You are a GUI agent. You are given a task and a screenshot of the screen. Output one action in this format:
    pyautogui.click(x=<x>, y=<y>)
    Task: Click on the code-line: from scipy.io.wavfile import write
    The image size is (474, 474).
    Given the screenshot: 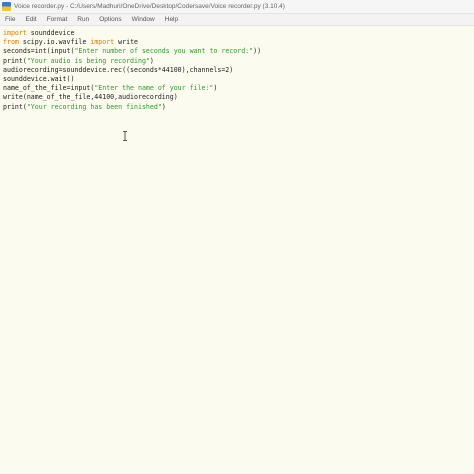 What is the action you would take?
    pyautogui.click(x=132, y=42)
    